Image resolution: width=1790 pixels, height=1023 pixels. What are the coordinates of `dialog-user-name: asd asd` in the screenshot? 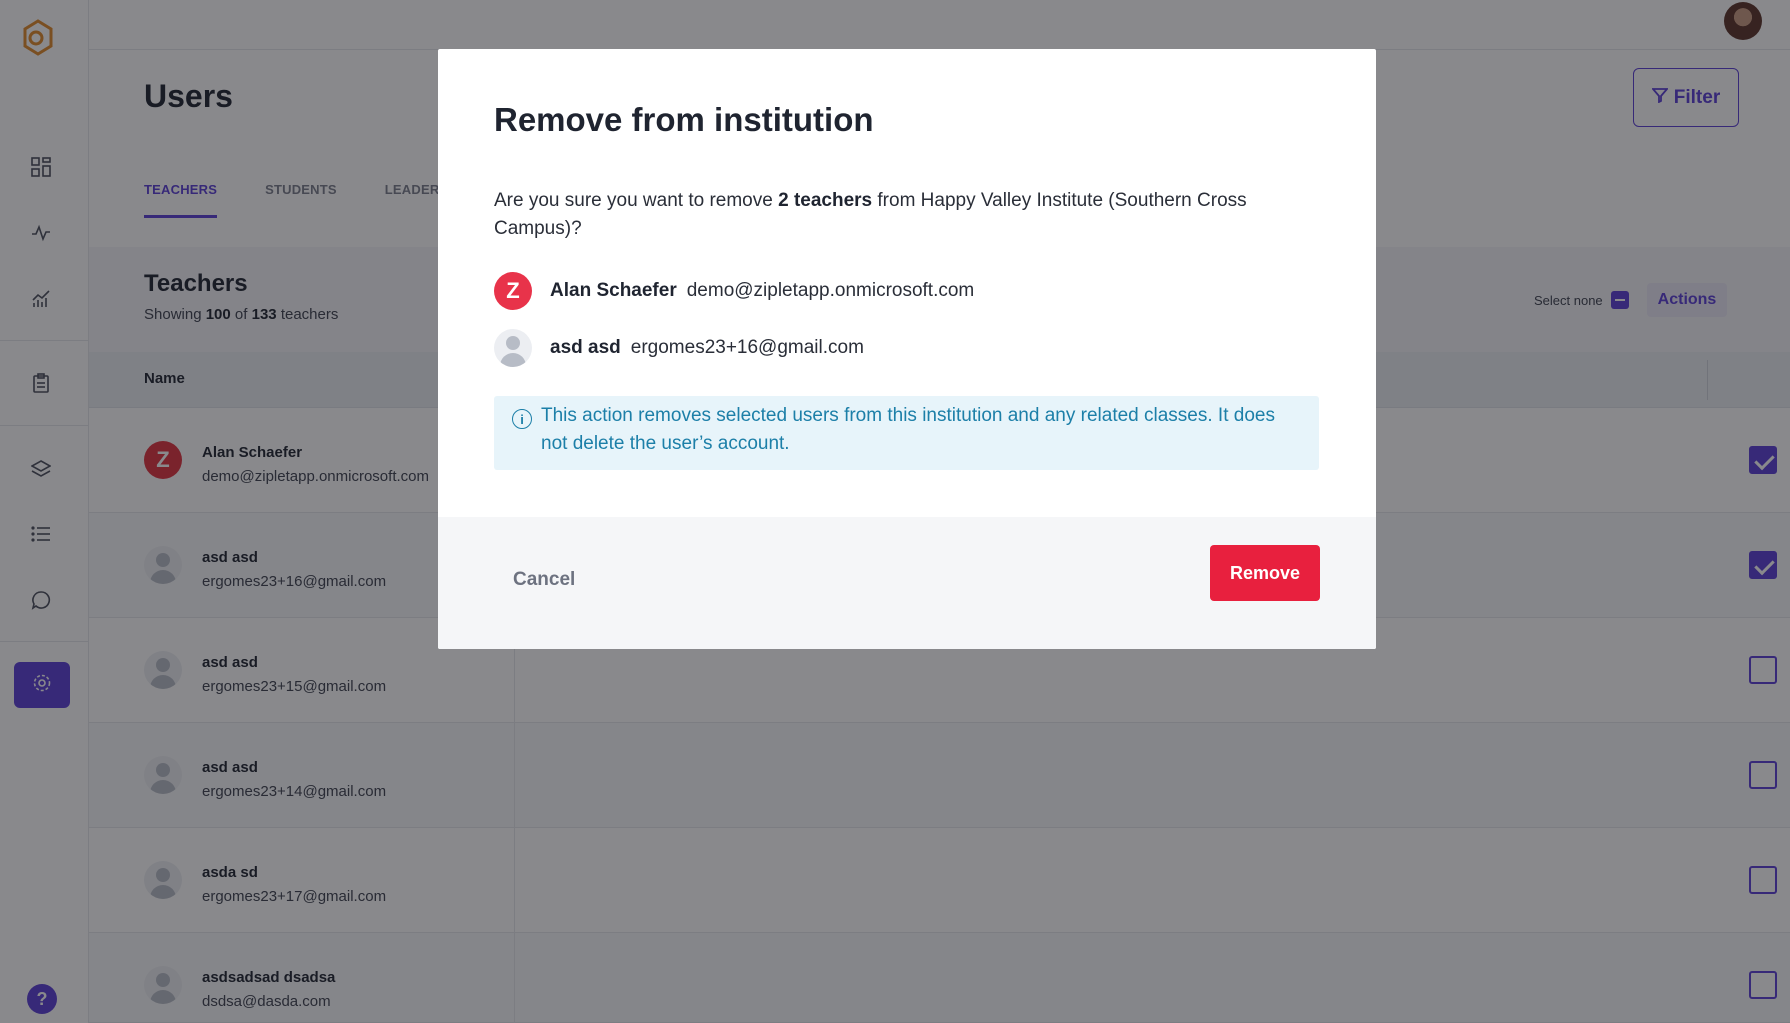 It's located at (585, 347).